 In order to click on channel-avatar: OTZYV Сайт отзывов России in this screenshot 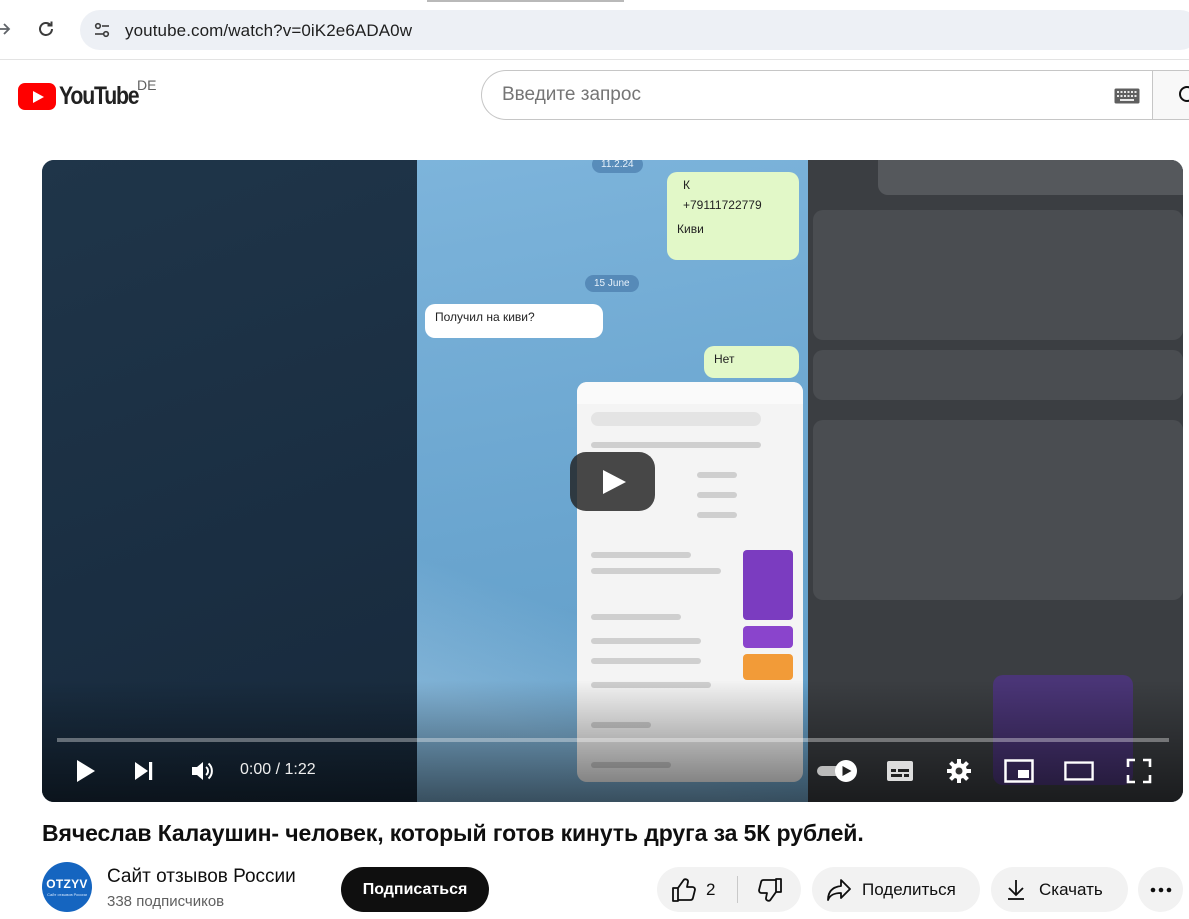, I will do `click(67, 887)`.